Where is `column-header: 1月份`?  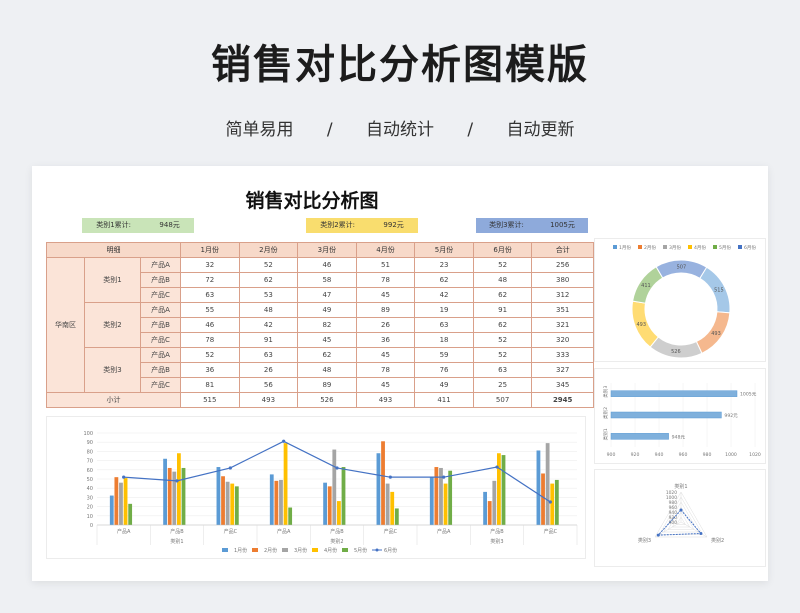
column-header: 1月份 is located at coordinates (210, 250).